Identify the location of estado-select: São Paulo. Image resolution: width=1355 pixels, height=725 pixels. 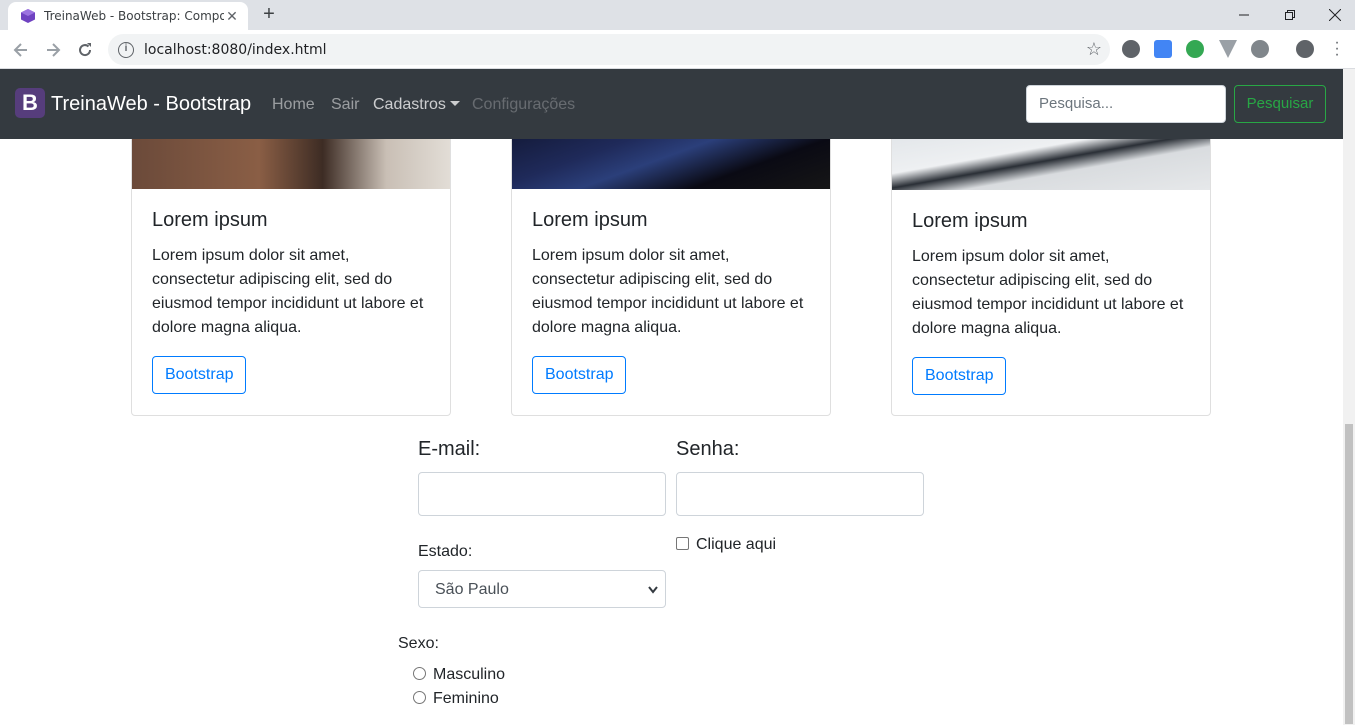
(542, 589).